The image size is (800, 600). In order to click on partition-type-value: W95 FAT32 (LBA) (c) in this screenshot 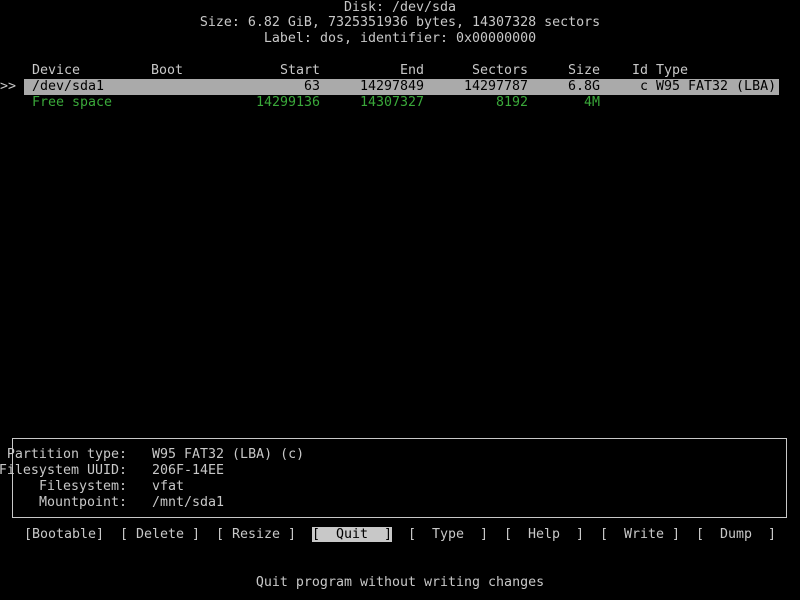, I will do `click(228, 454)`.